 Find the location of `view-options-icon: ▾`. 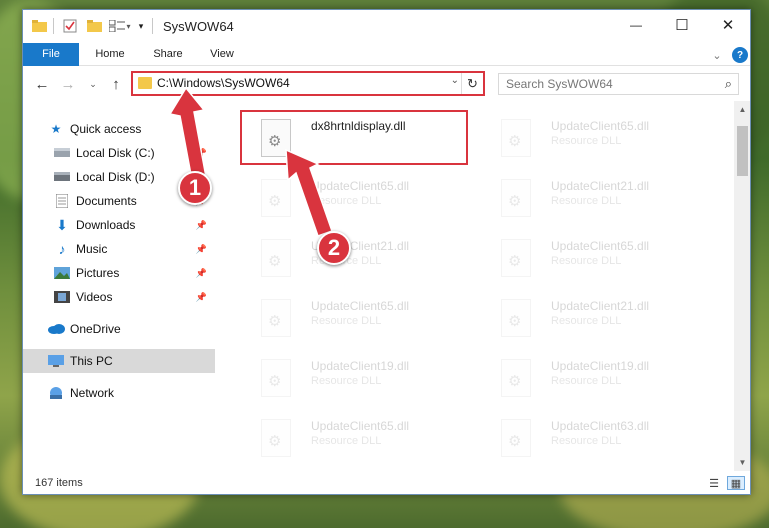

view-options-icon: ▾ is located at coordinates (120, 26).